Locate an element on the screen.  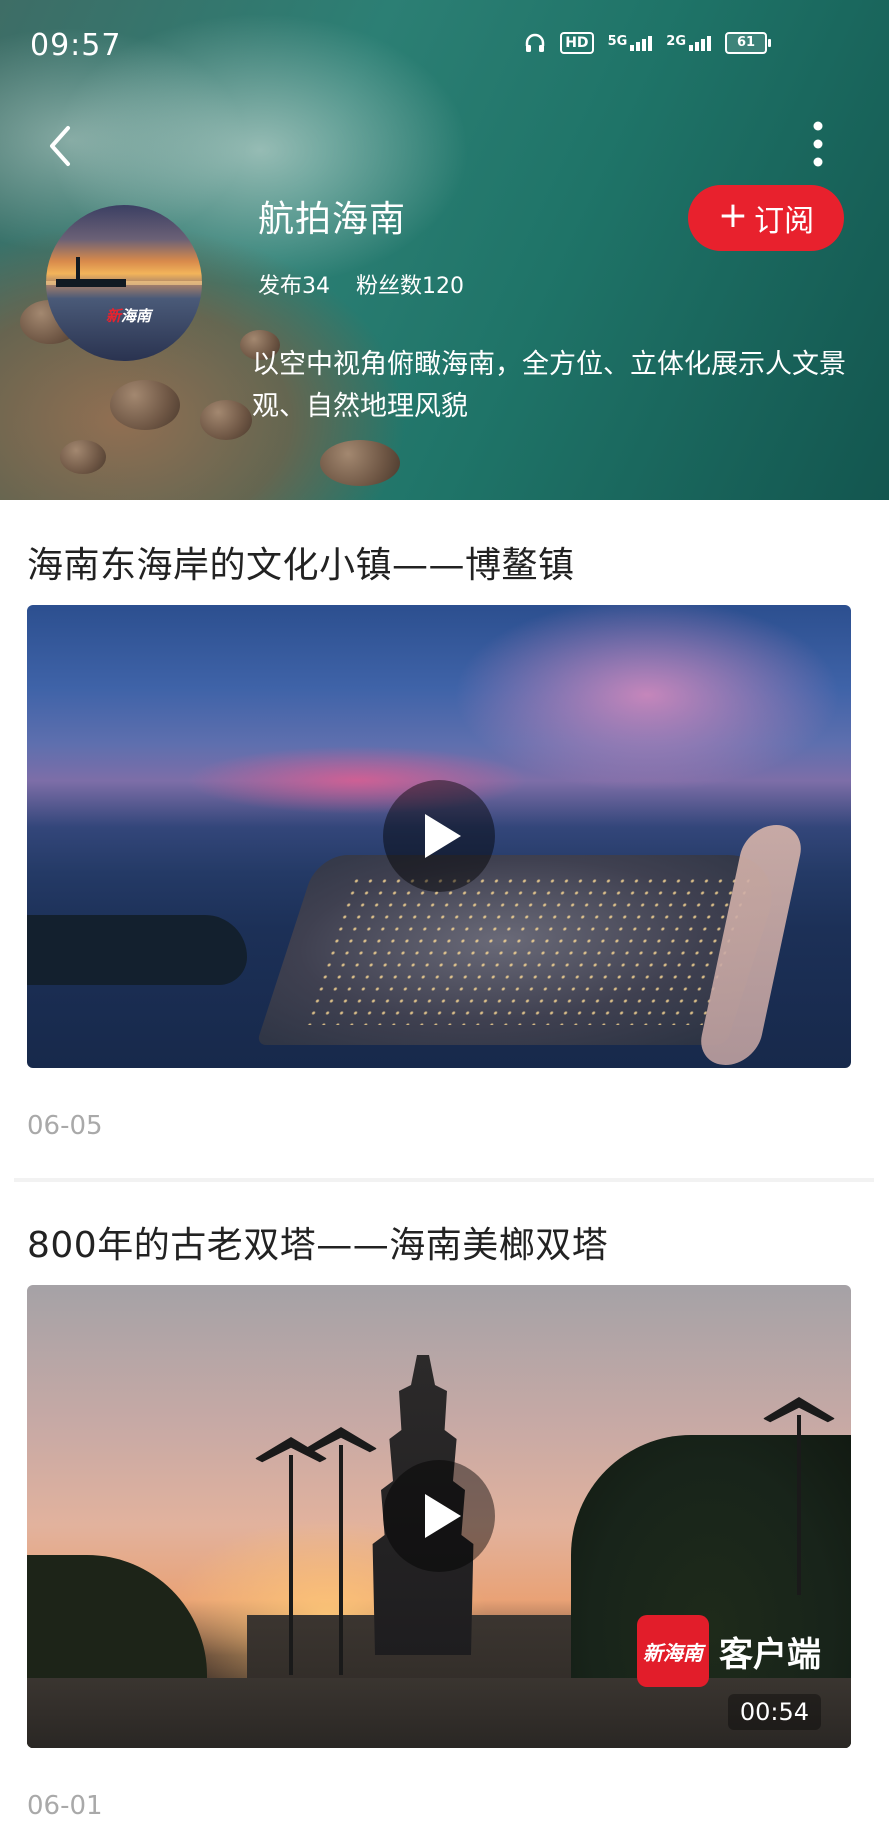
article-title: 海南东海岸的文化小镇——博鳌镇 is located at coordinates (301, 562).